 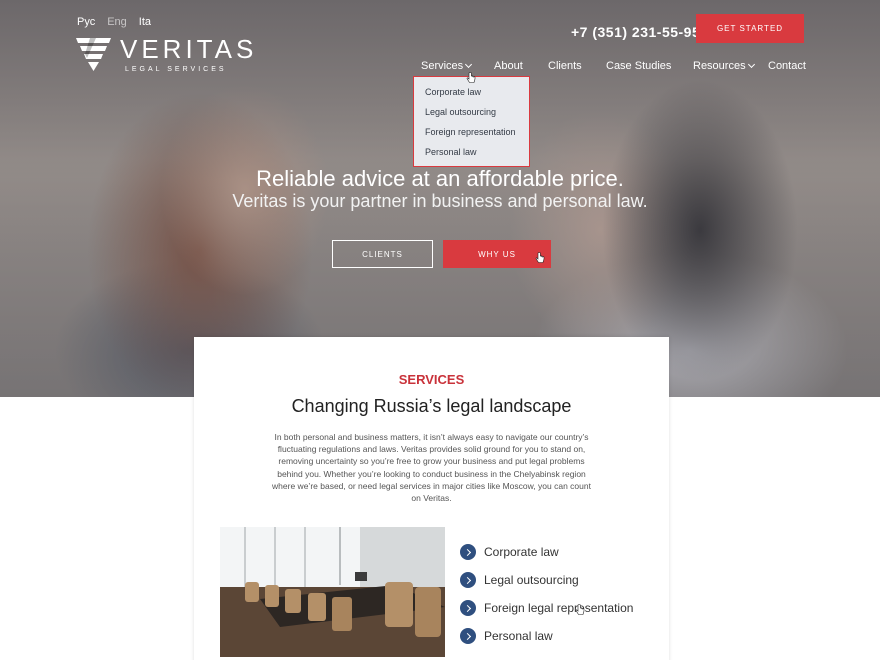 I want to click on nav-item-contact: Contact, so click(x=787, y=66).